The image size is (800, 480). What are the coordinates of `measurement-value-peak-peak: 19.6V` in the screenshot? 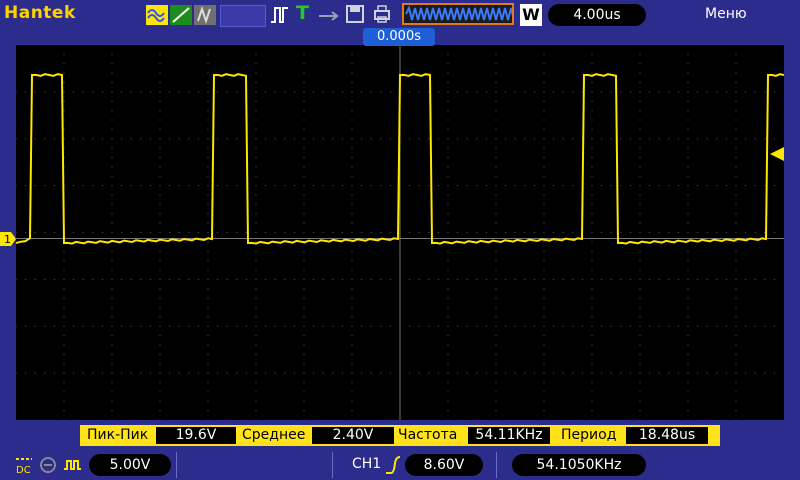 It's located at (196, 435).